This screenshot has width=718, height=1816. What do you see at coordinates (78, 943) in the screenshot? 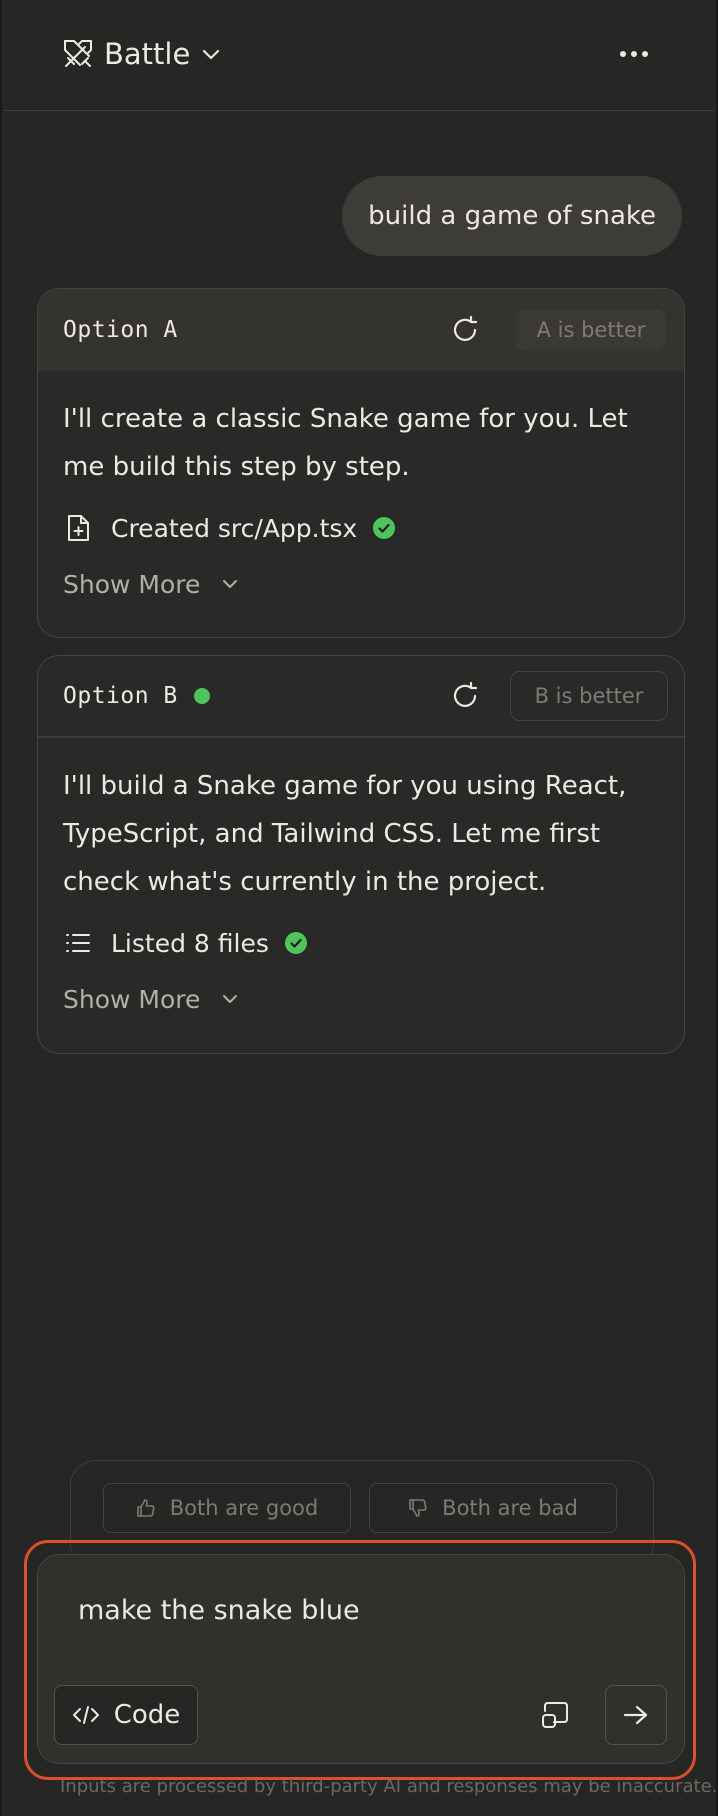
I see `list-icon` at bounding box center [78, 943].